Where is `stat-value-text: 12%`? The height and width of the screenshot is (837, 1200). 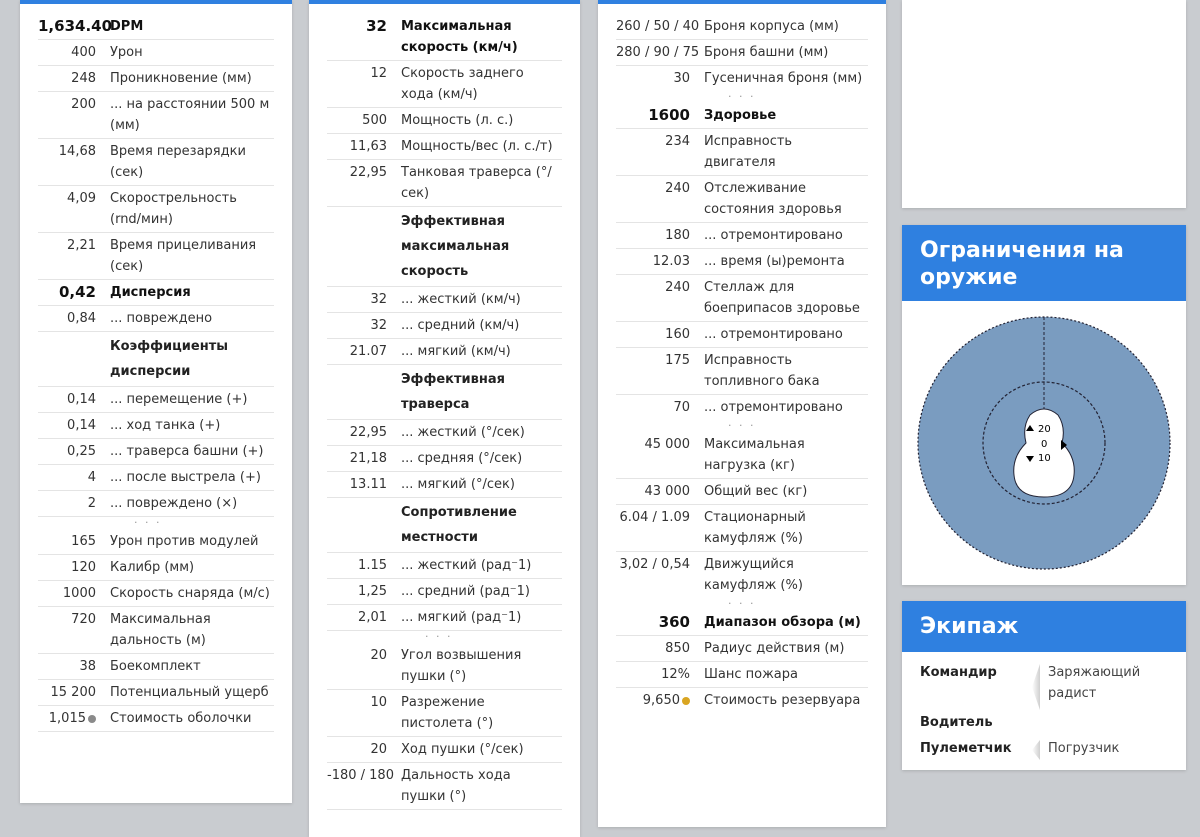
stat-value-text: 12% is located at coordinates (675, 674).